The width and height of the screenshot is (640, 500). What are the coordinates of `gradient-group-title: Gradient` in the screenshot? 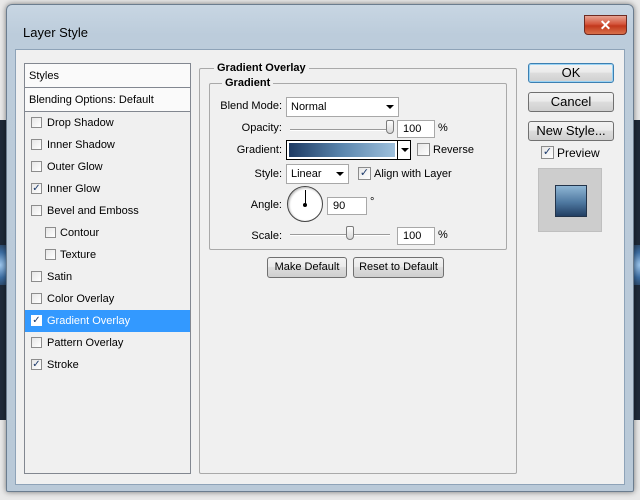 It's located at (248, 83).